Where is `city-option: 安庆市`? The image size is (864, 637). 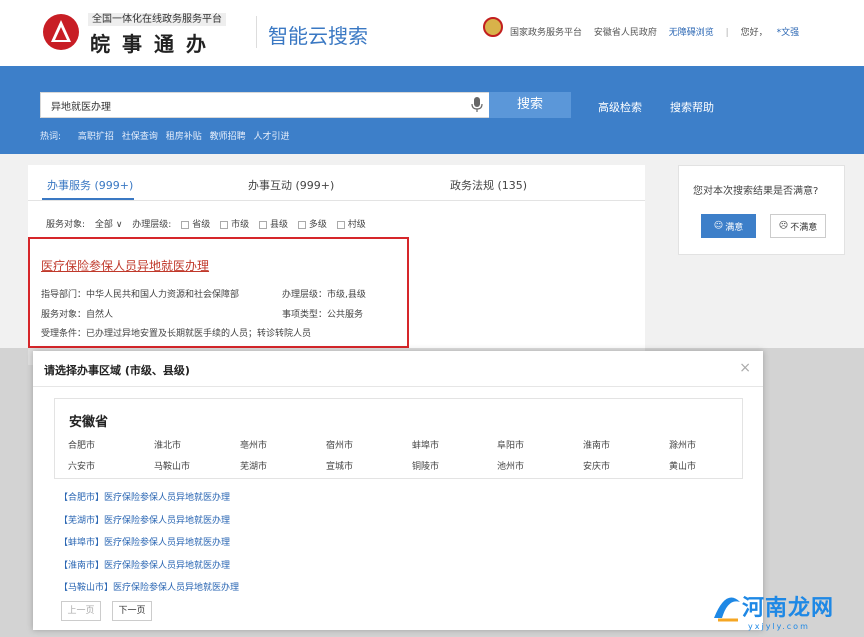 city-option: 安庆市 is located at coordinates (596, 465).